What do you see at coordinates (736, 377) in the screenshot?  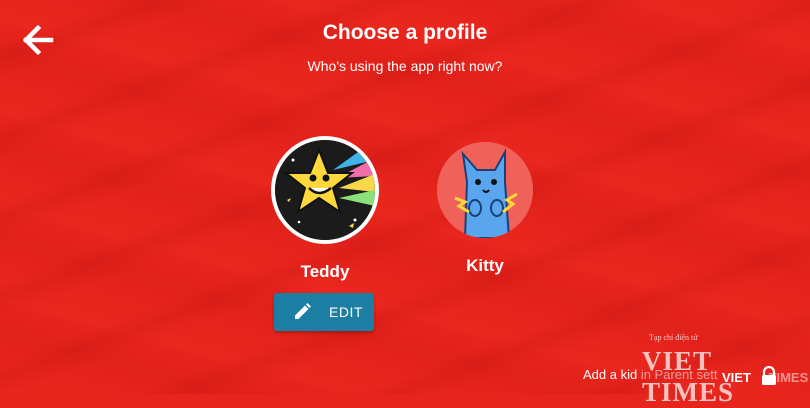 I see `watermark-brand-small-text: VIET` at bounding box center [736, 377].